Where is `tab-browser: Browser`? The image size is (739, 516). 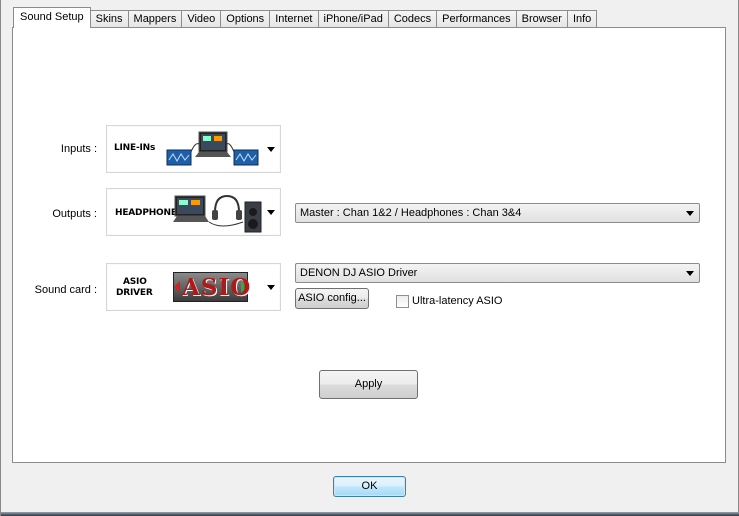
tab-browser: Browser is located at coordinates (541, 19).